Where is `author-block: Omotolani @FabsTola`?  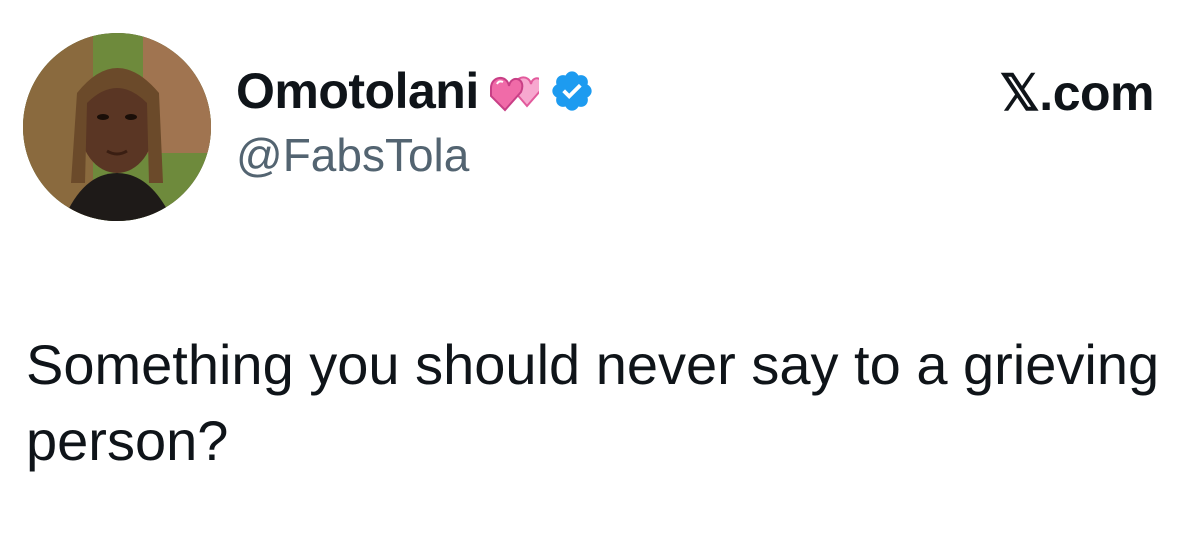 author-block: Omotolani @FabsTola is located at coordinates (415, 119).